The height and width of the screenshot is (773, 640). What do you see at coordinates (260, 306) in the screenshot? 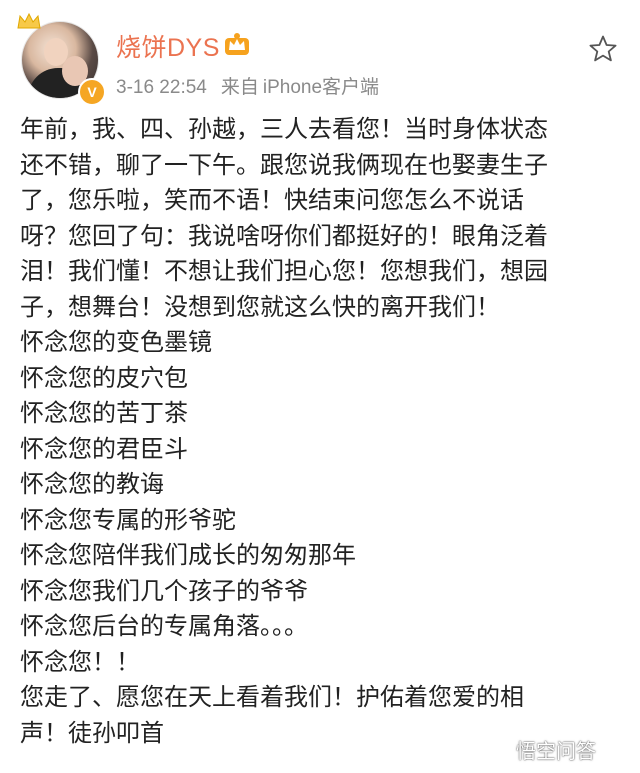
I see `post-line: 子，想舞台！没想到您就这么快的离开我们！` at bounding box center [260, 306].